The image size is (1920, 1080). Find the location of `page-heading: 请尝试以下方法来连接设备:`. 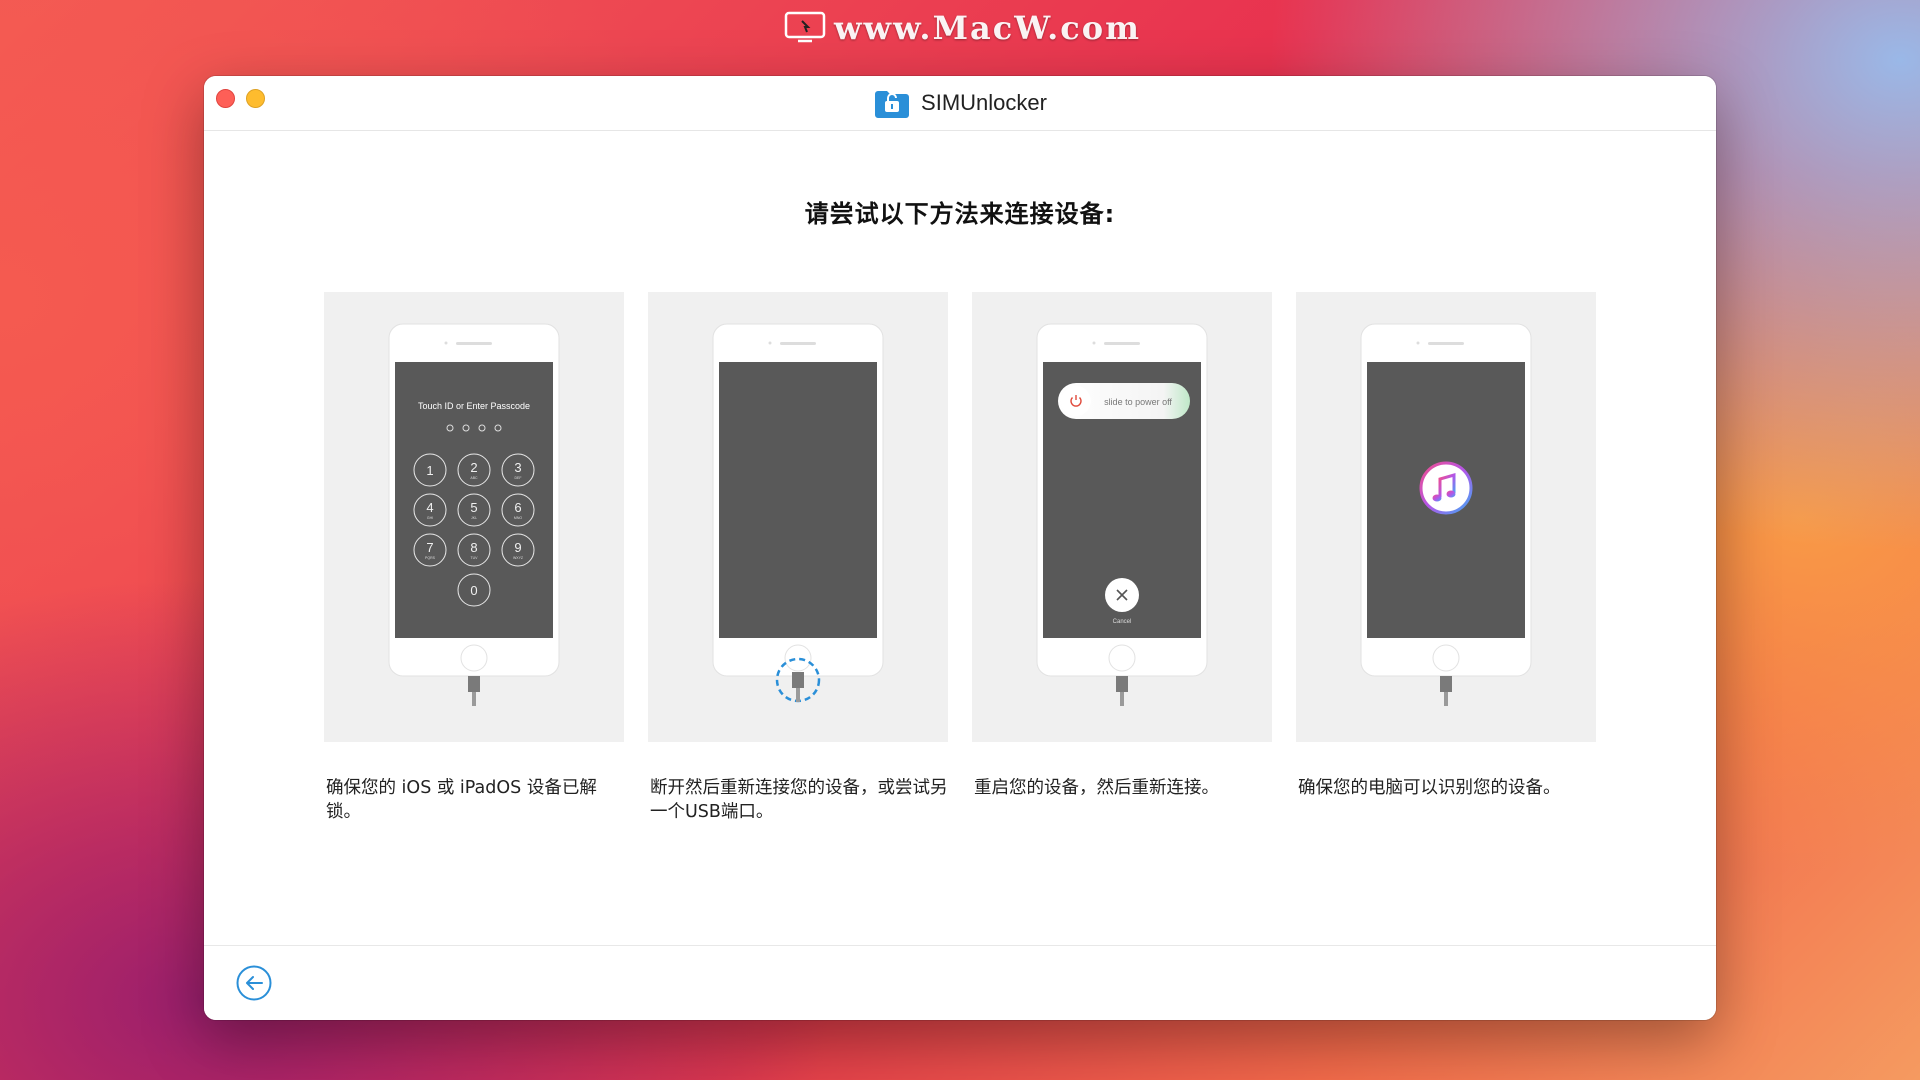

page-heading: 请尝试以下方法来连接设备: is located at coordinates (960, 214).